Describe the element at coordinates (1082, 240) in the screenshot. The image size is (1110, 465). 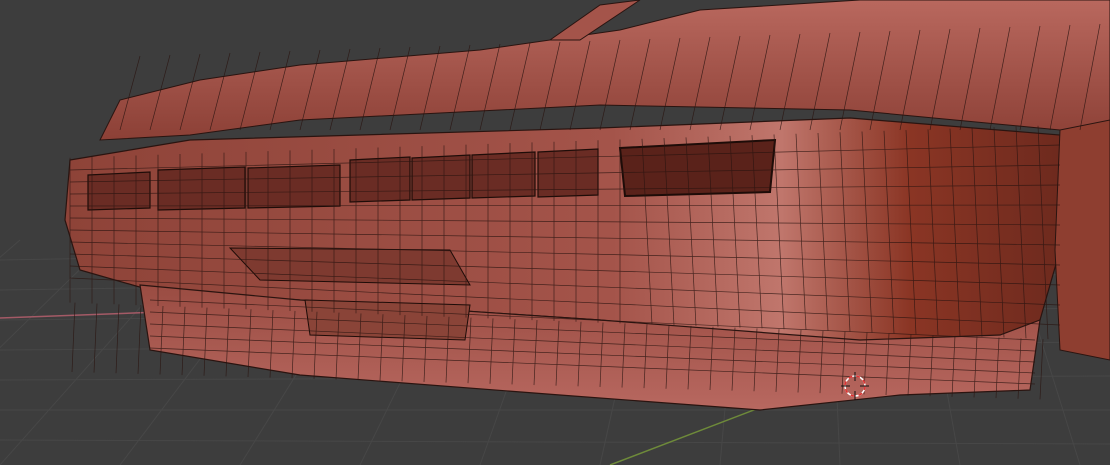
I see `fender-mesh` at that location.